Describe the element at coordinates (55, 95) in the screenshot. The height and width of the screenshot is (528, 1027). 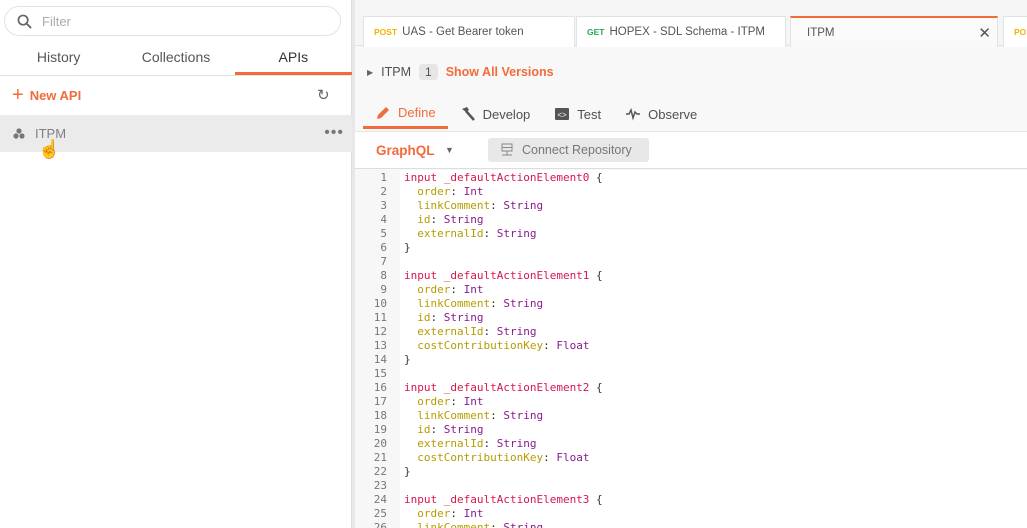
I see `new-api-label: New API` at that location.